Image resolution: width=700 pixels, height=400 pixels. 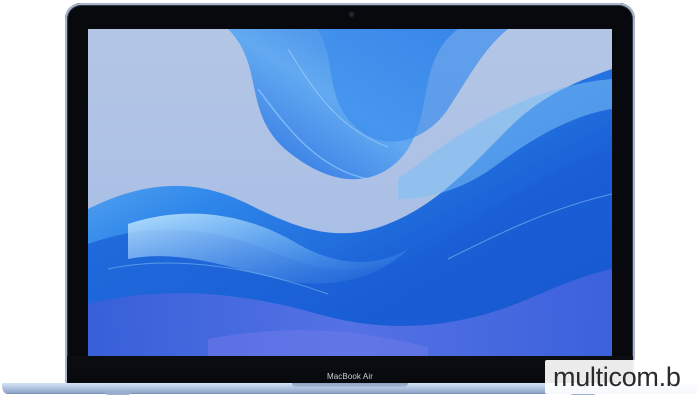 What do you see at coordinates (350, 385) in the screenshot?
I see `lid-opening-notch` at bounding box center [350, 385].